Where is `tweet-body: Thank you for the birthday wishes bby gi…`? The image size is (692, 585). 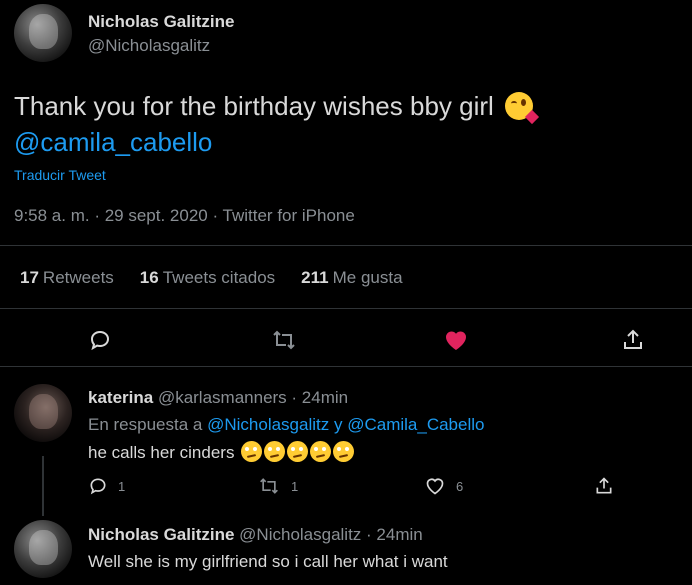
tweet-body: Thank you for the birthday wishes bby gi… is located at coordinates (254, 106).